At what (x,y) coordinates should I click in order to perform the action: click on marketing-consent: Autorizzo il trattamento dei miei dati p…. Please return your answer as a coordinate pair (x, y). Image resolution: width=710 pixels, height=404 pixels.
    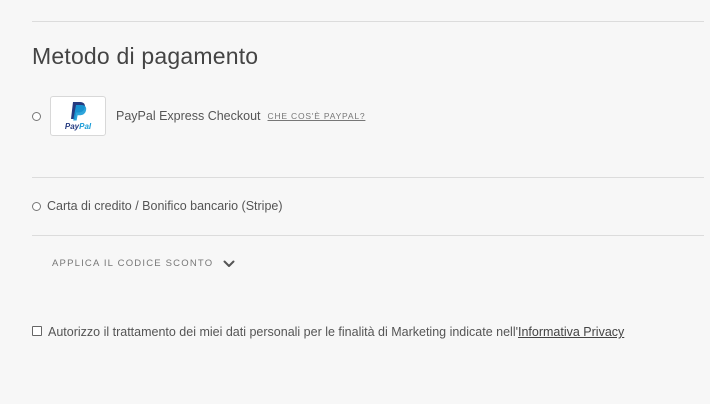
    Looking at the image, I should click on (342, 332).